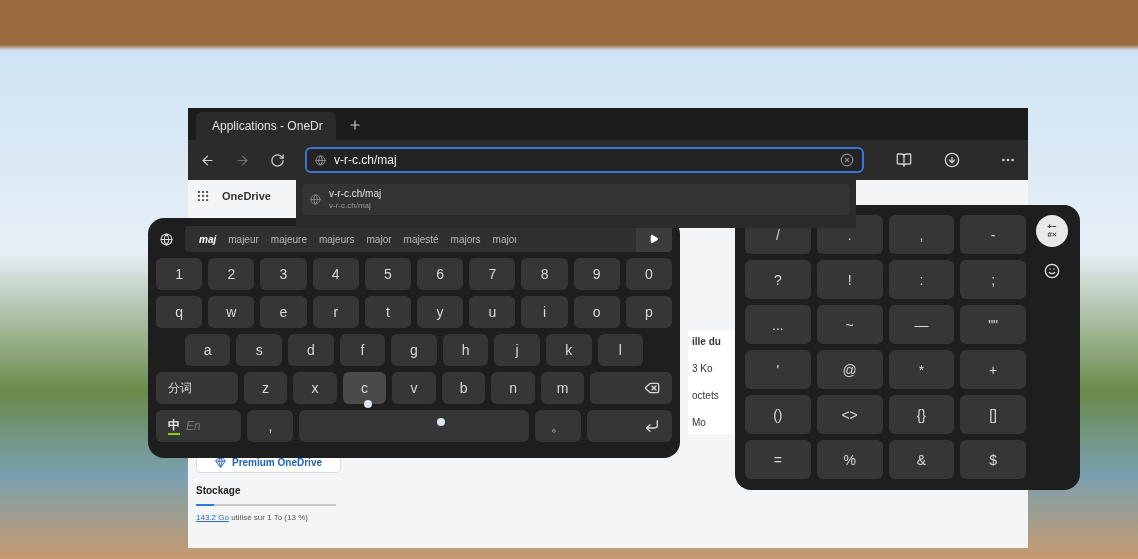 The image size is (1138, 559). What do you see at coordinates (492, 312) in the screenshot?
I see `keyboard-key: u` at bounding box center [492, 312].